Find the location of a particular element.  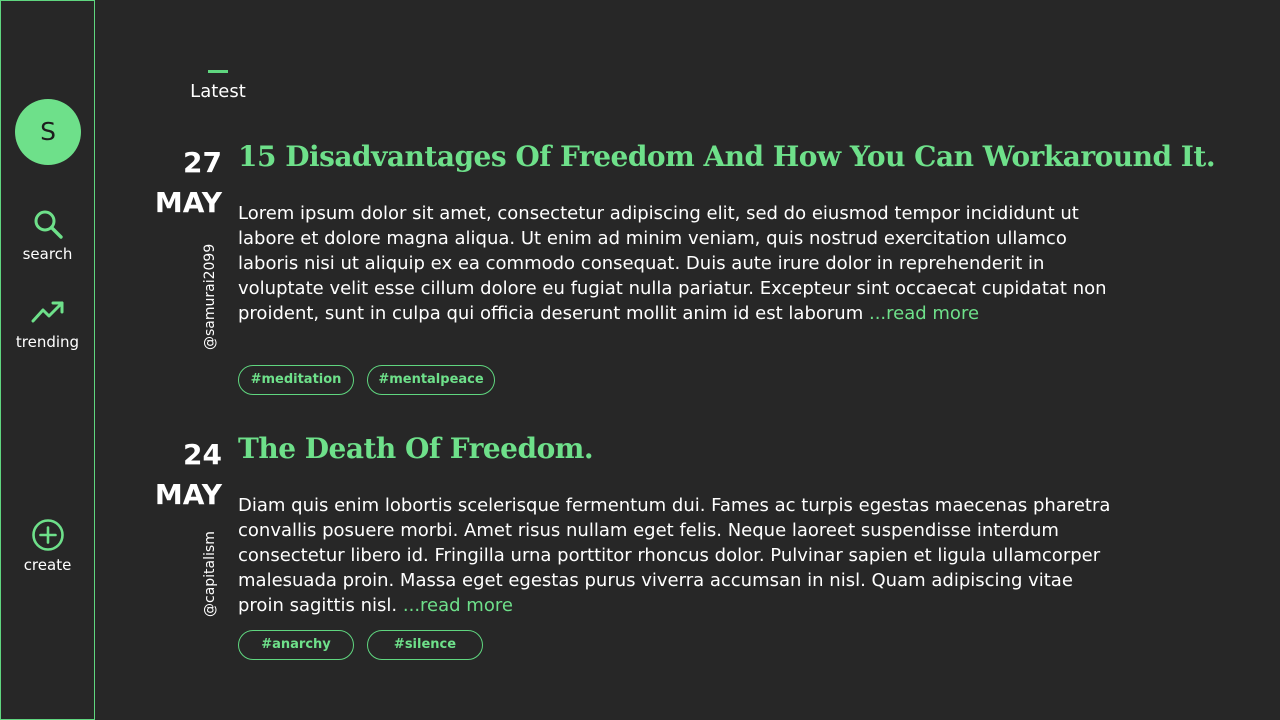

tag-chip: #meditation is located at coordinates (296, 380).